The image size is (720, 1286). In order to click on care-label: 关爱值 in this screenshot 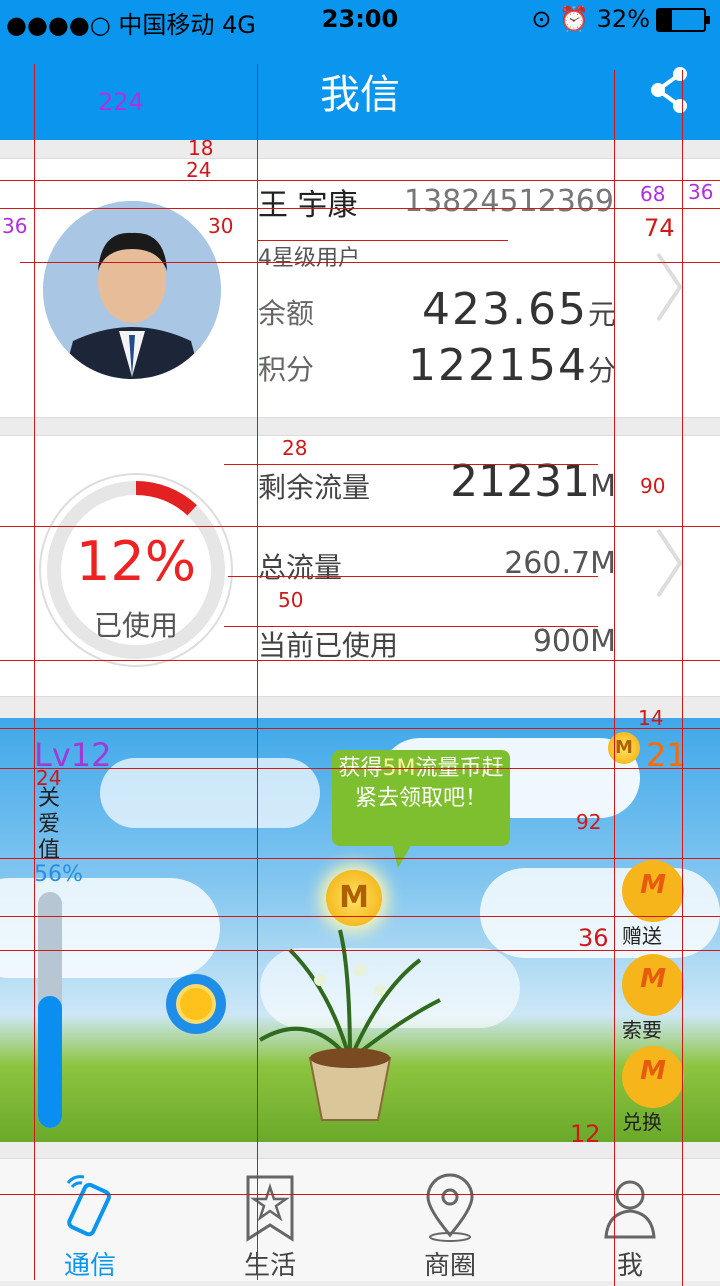, I will do `click(49, 824)`.